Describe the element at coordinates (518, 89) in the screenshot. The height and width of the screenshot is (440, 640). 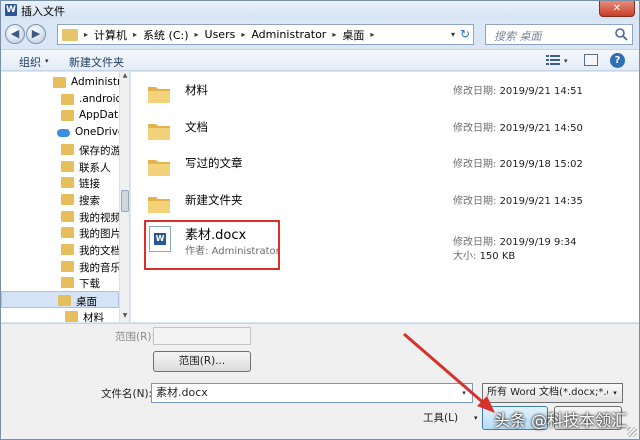
I see `file-date: 修改日期: 2019/9/21 14:51` at that location.